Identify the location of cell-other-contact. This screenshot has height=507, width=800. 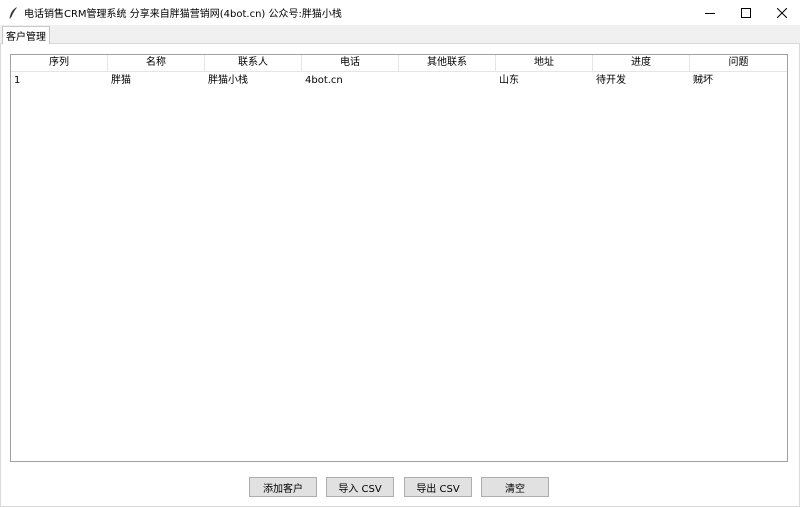
(447, 80).